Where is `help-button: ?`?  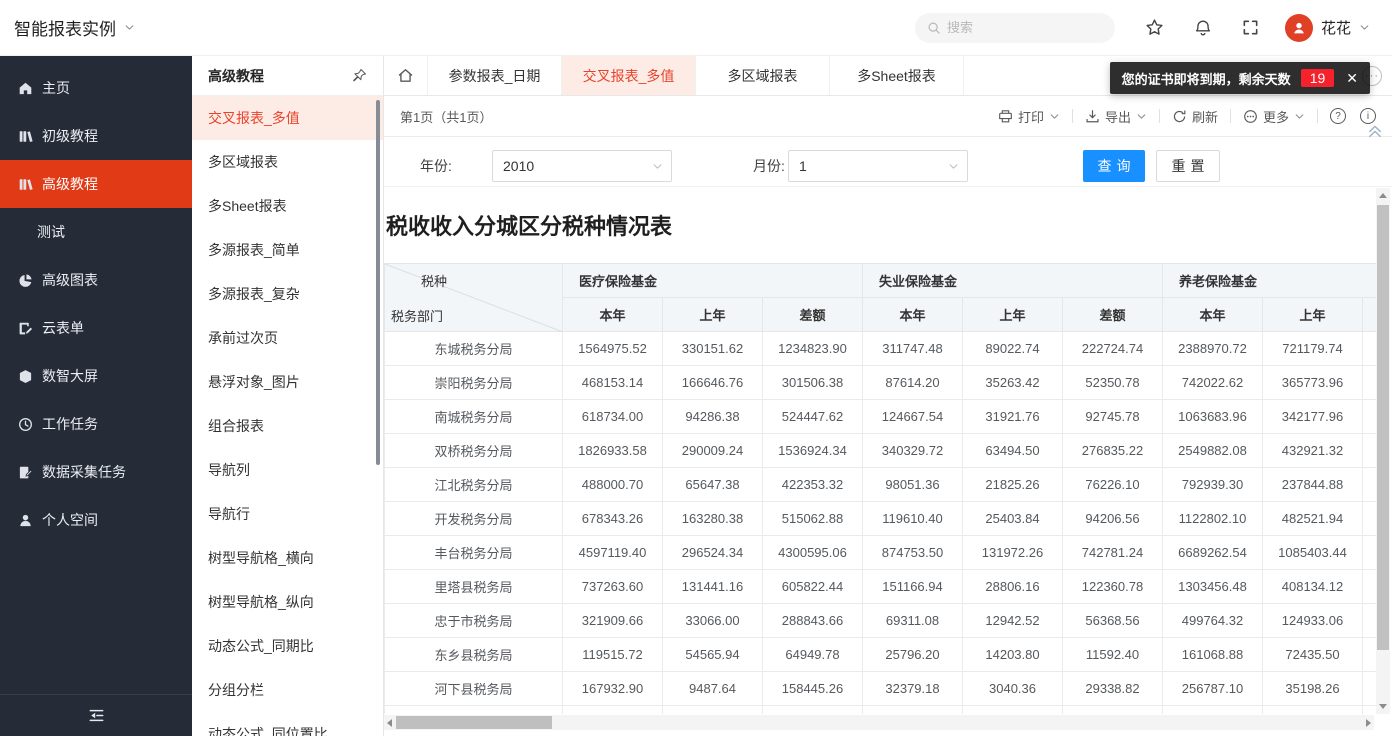 help-button: ? is located at coordinates (1338, 116).